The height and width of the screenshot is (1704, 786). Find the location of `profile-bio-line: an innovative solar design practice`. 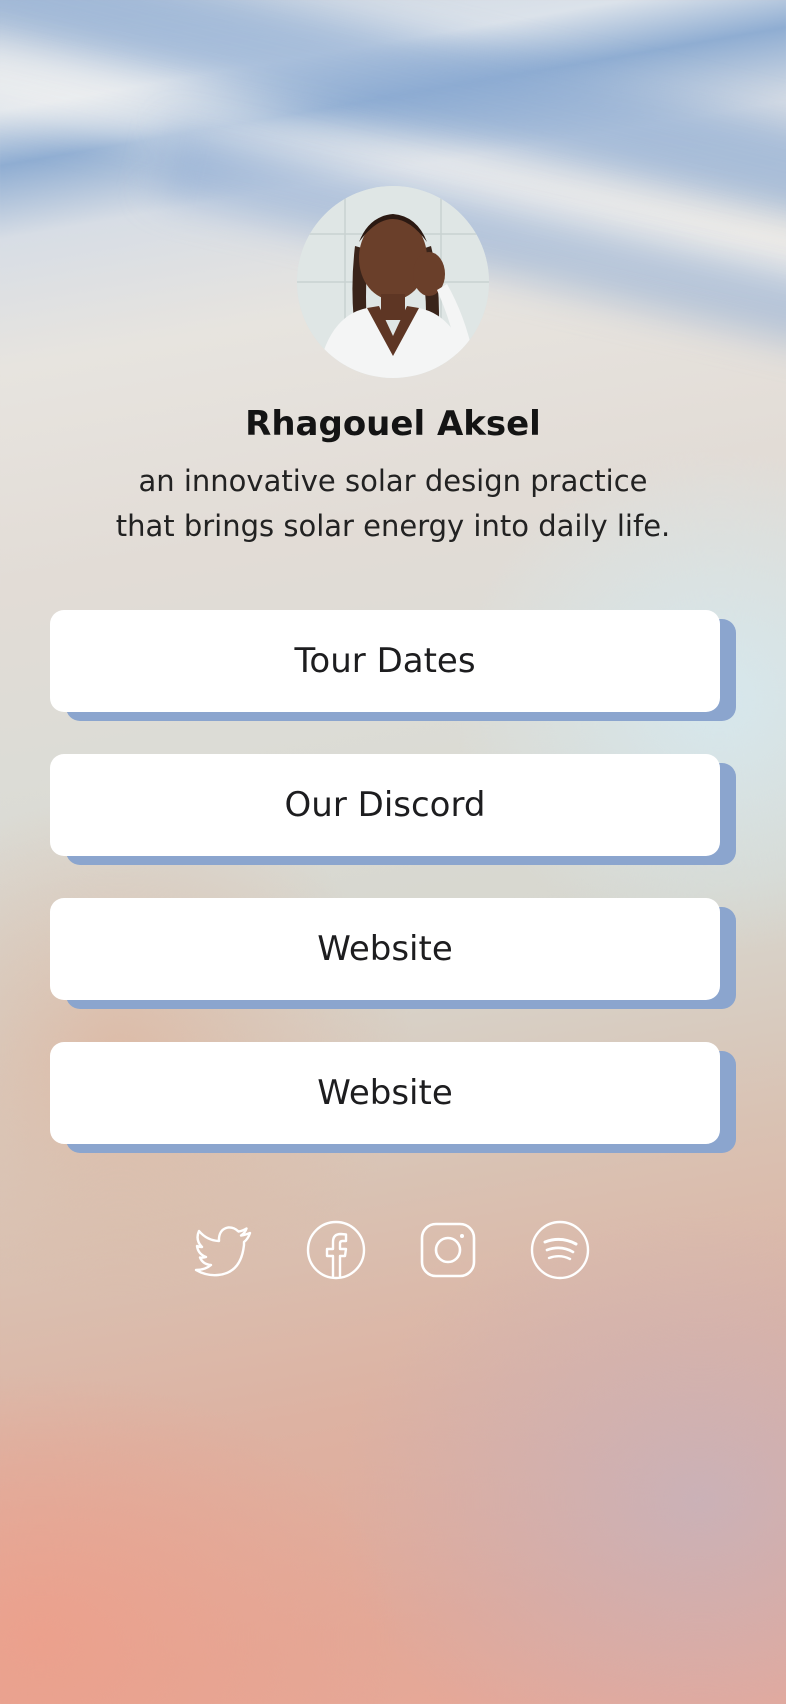

profile-bio-line: an innovative solar design practice is located at coordinates (393, 481).